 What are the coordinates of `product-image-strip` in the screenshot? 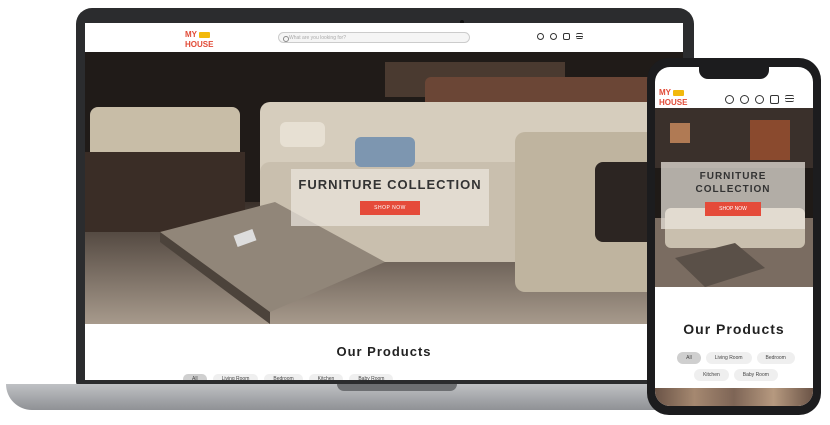 It's located at (734, 397).